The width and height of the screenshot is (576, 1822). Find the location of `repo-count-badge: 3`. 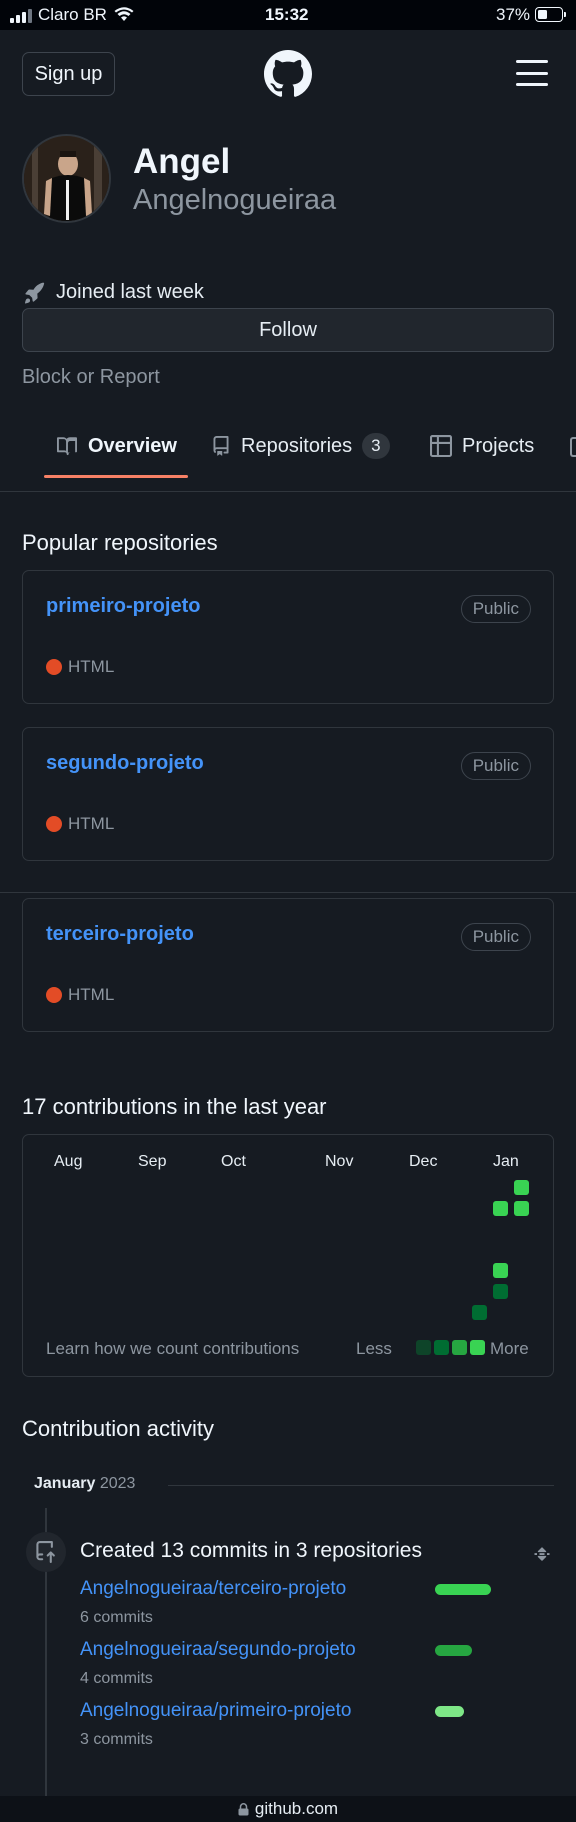

repo-count-badge: 3 is located at coordinates (376, 446).